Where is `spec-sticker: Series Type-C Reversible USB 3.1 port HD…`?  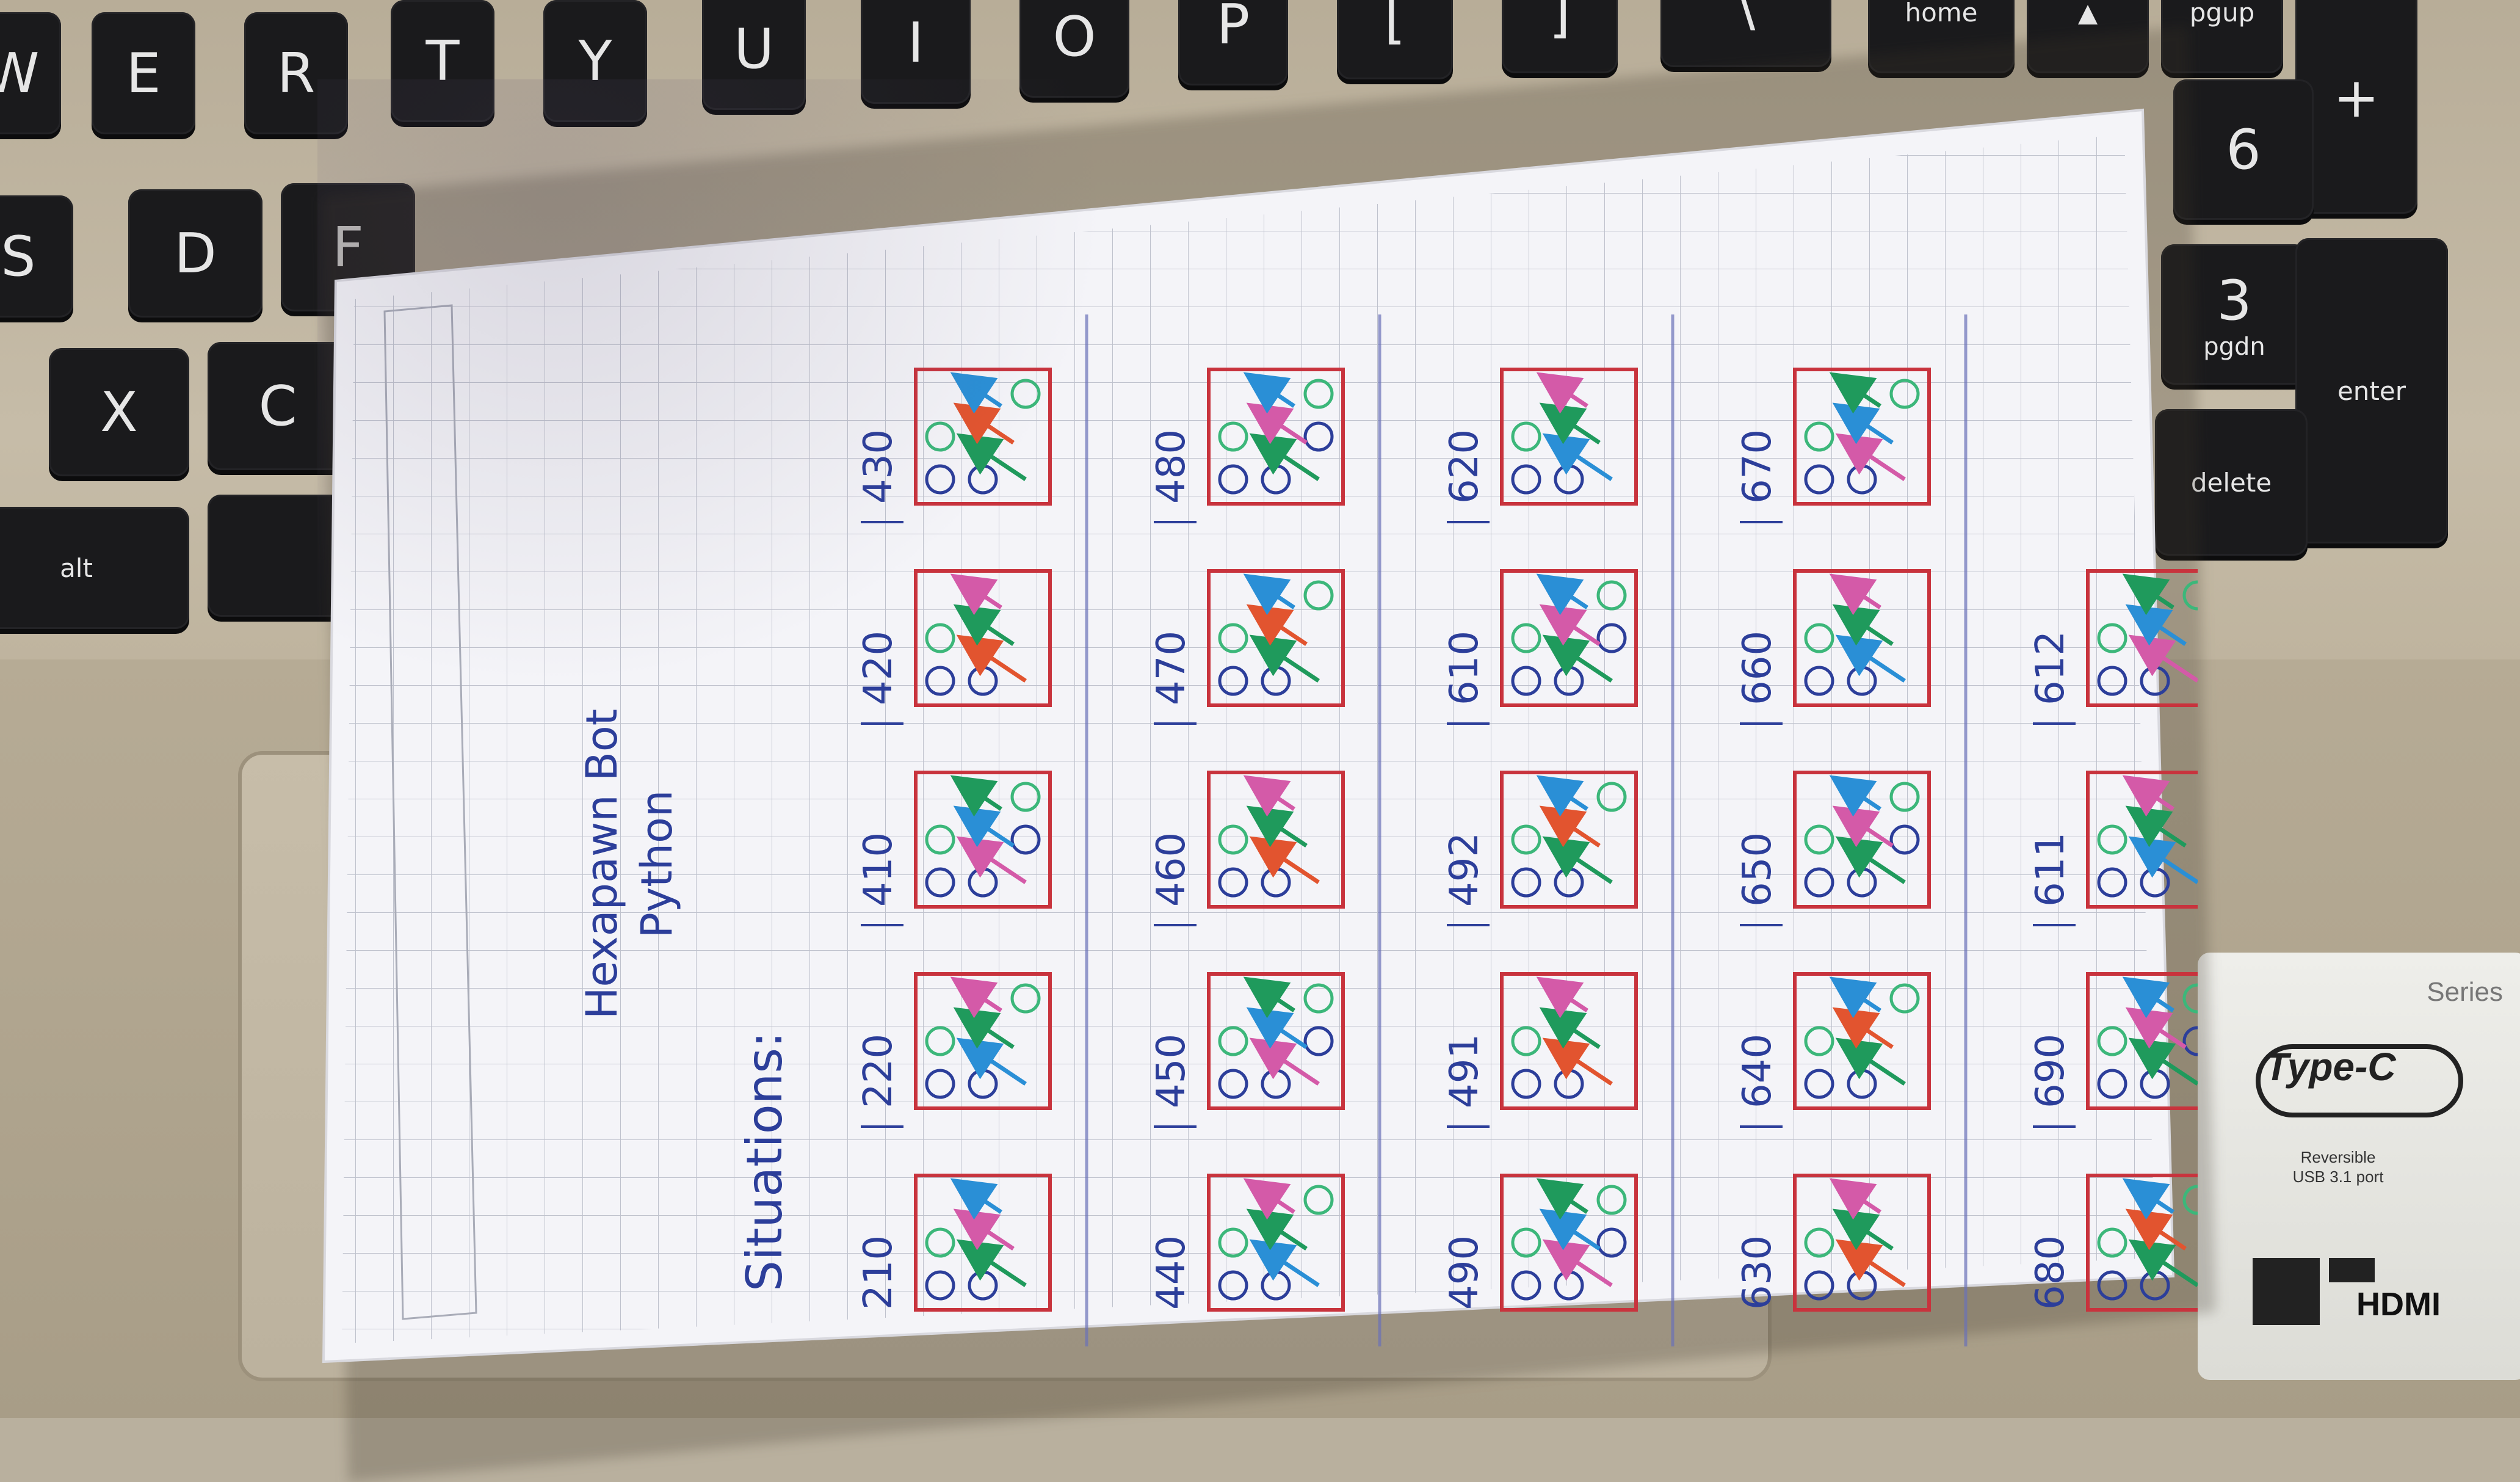
spec-sticker: Series Type-C Reversible USB 3.1 port HD… is located at coordinates (2359, 1166).